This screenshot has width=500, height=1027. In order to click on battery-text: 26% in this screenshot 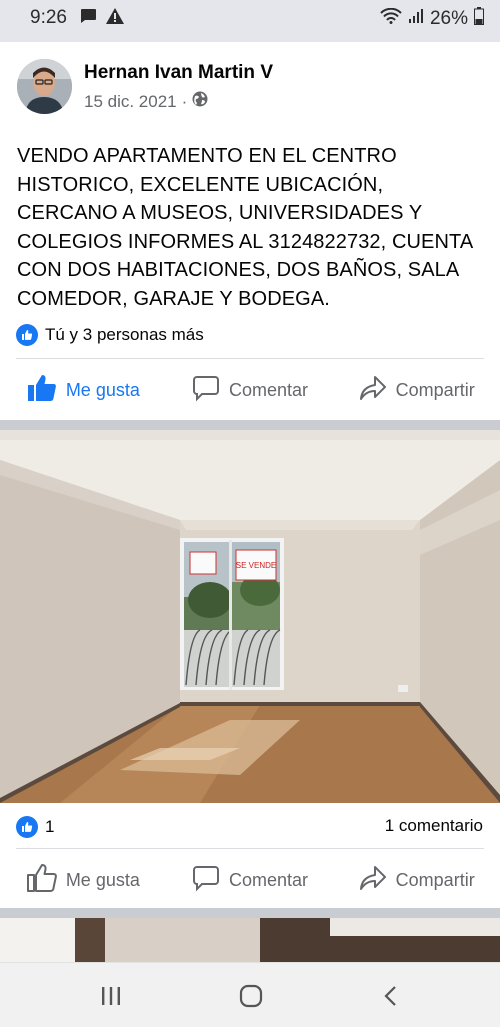, I will do `click(448, 18)`.